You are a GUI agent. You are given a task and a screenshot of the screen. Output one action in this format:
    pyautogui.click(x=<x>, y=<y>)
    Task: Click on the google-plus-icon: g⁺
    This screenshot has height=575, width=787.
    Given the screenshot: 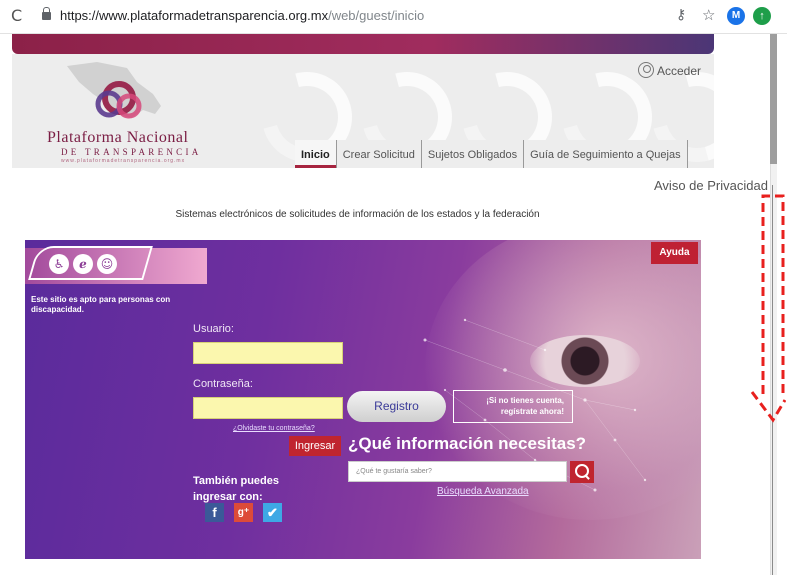 What is the action you would take?
    pyautogui.click(x=243, y=512)
    